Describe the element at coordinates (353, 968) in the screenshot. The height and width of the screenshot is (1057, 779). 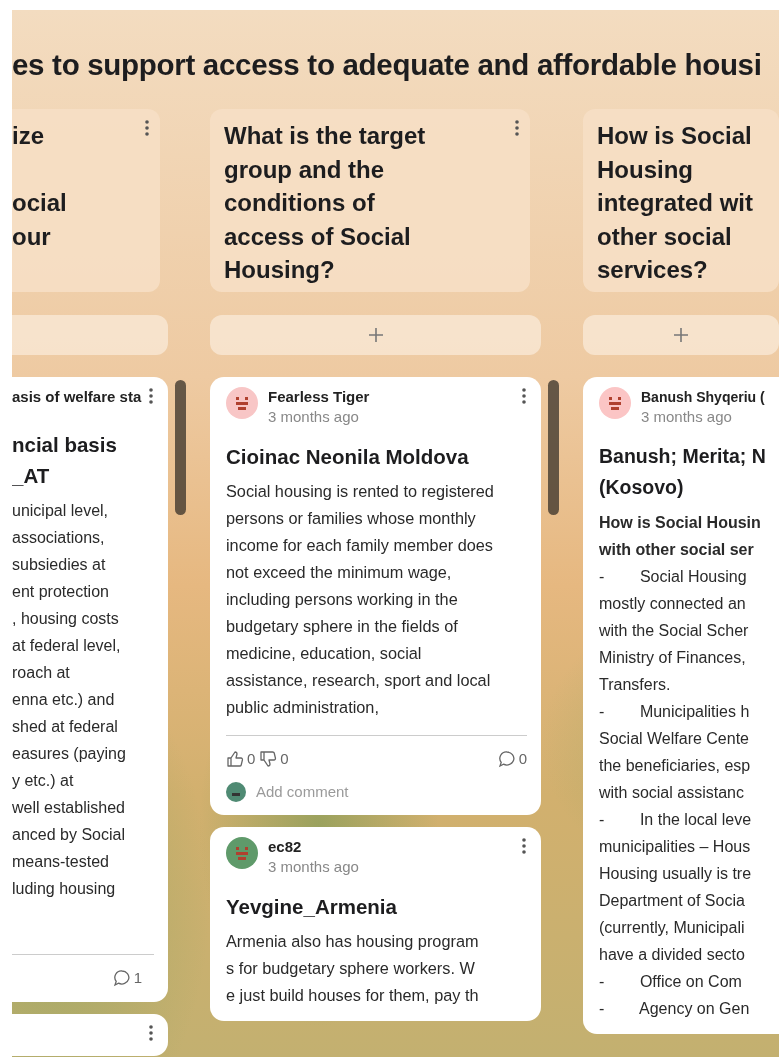
I see `post-body: Armenia also has housing program s for budgetary sphere workers. W e just build houses for them, pay th` at that location.